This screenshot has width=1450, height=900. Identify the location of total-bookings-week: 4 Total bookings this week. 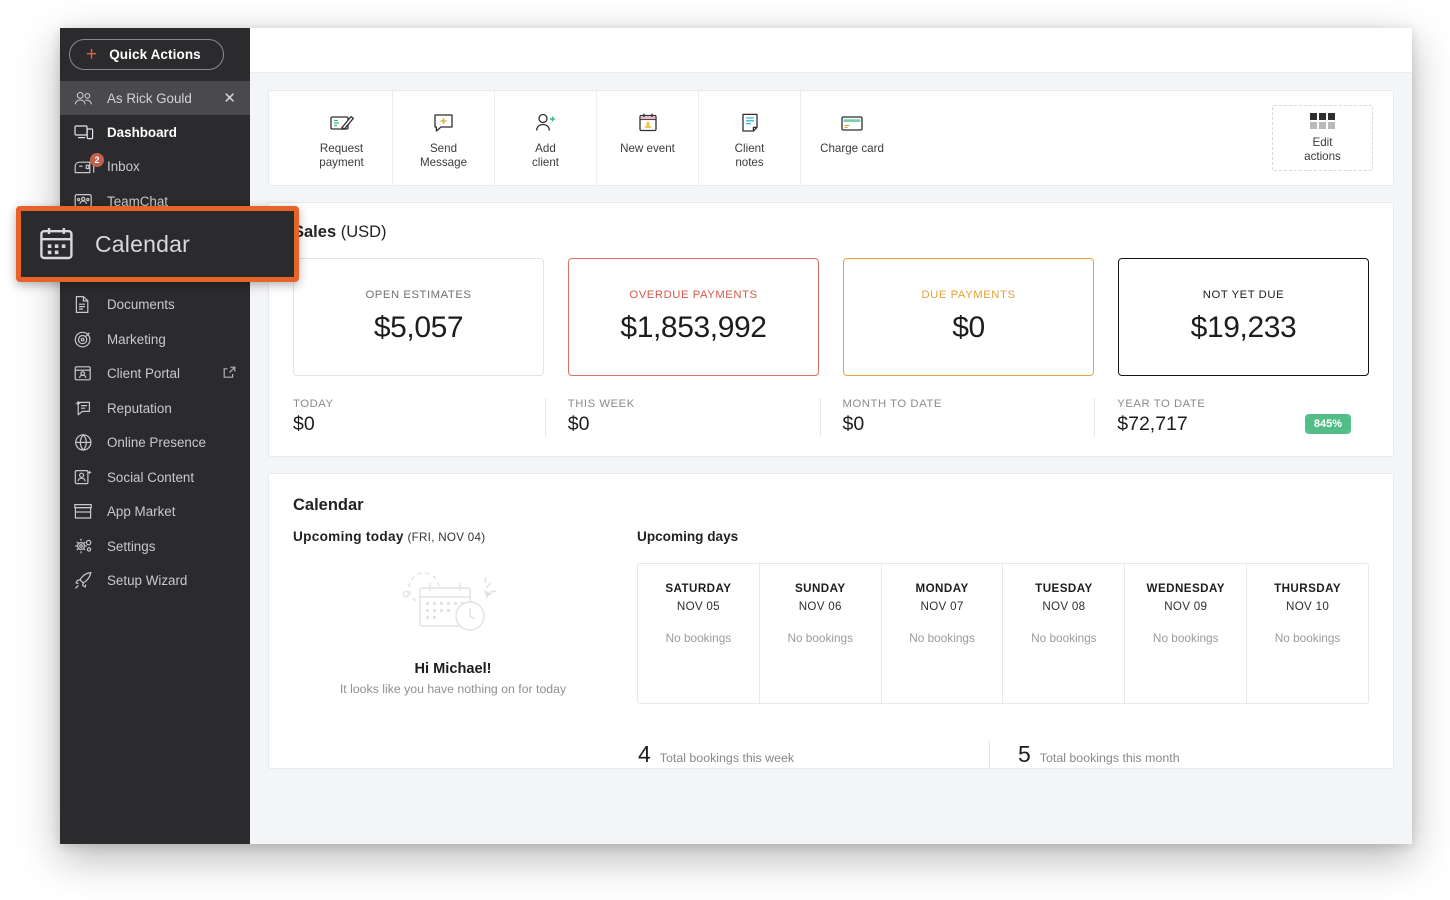
(813, 754).